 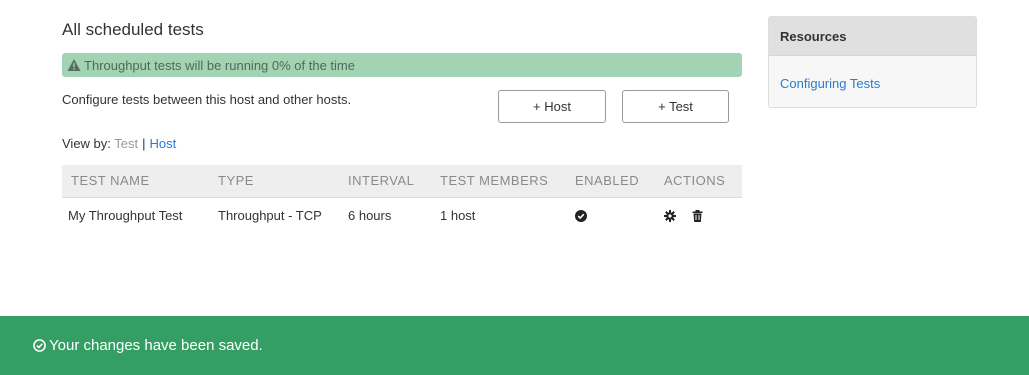 I want to click on configuring-tests-link: Configuring Tests, so click(x=830, y=83).